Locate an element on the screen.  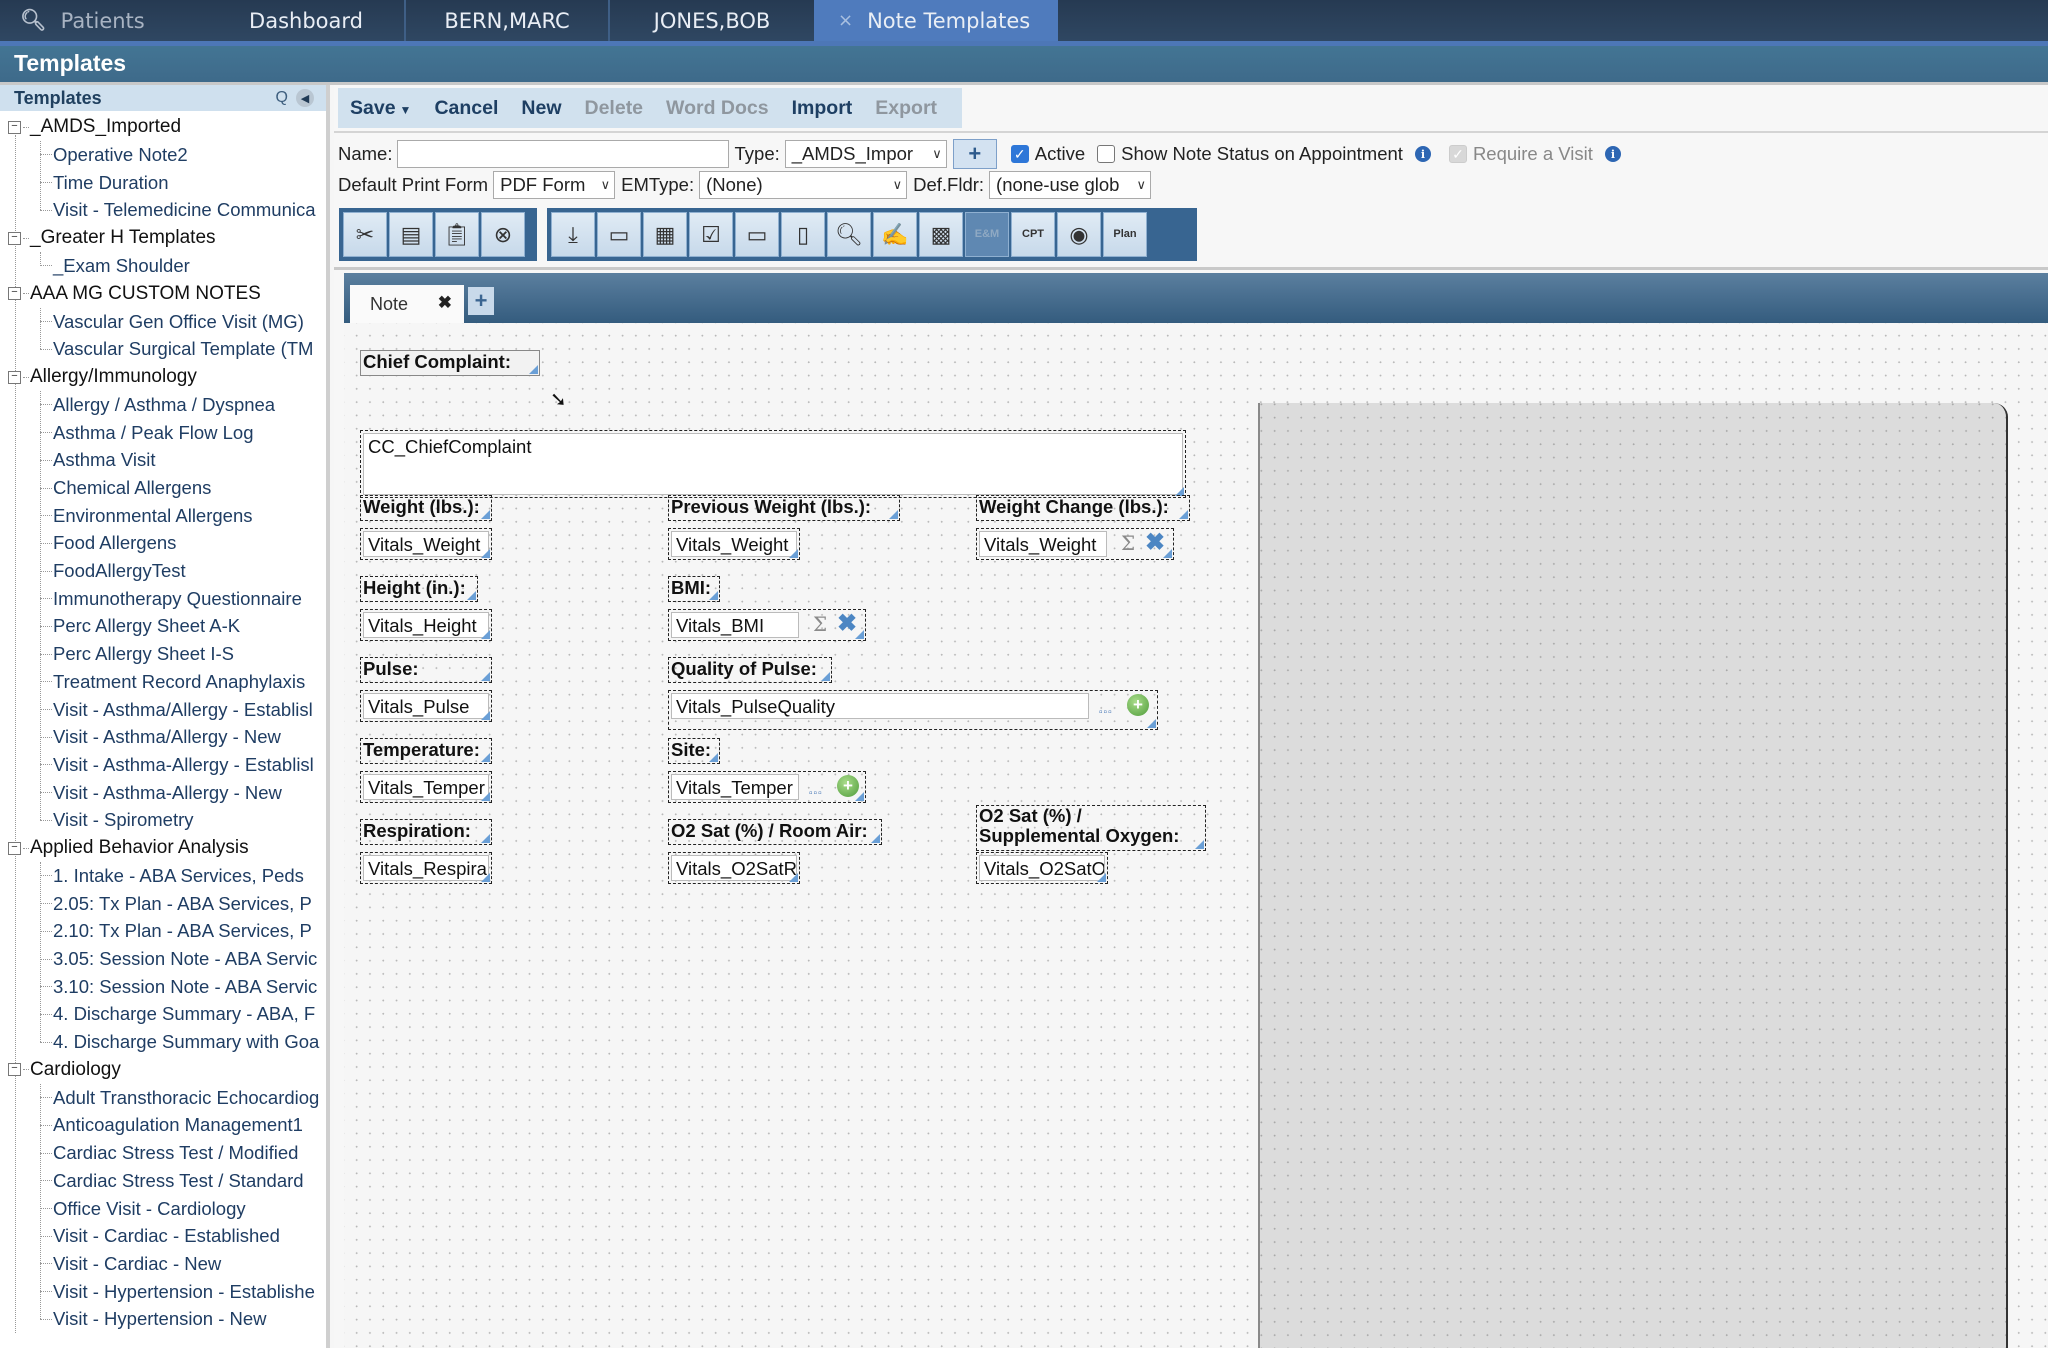
o2-supp-label: O2 Sat (%) / Supplemental Oxygen: is located at coordinates (1091, 828).